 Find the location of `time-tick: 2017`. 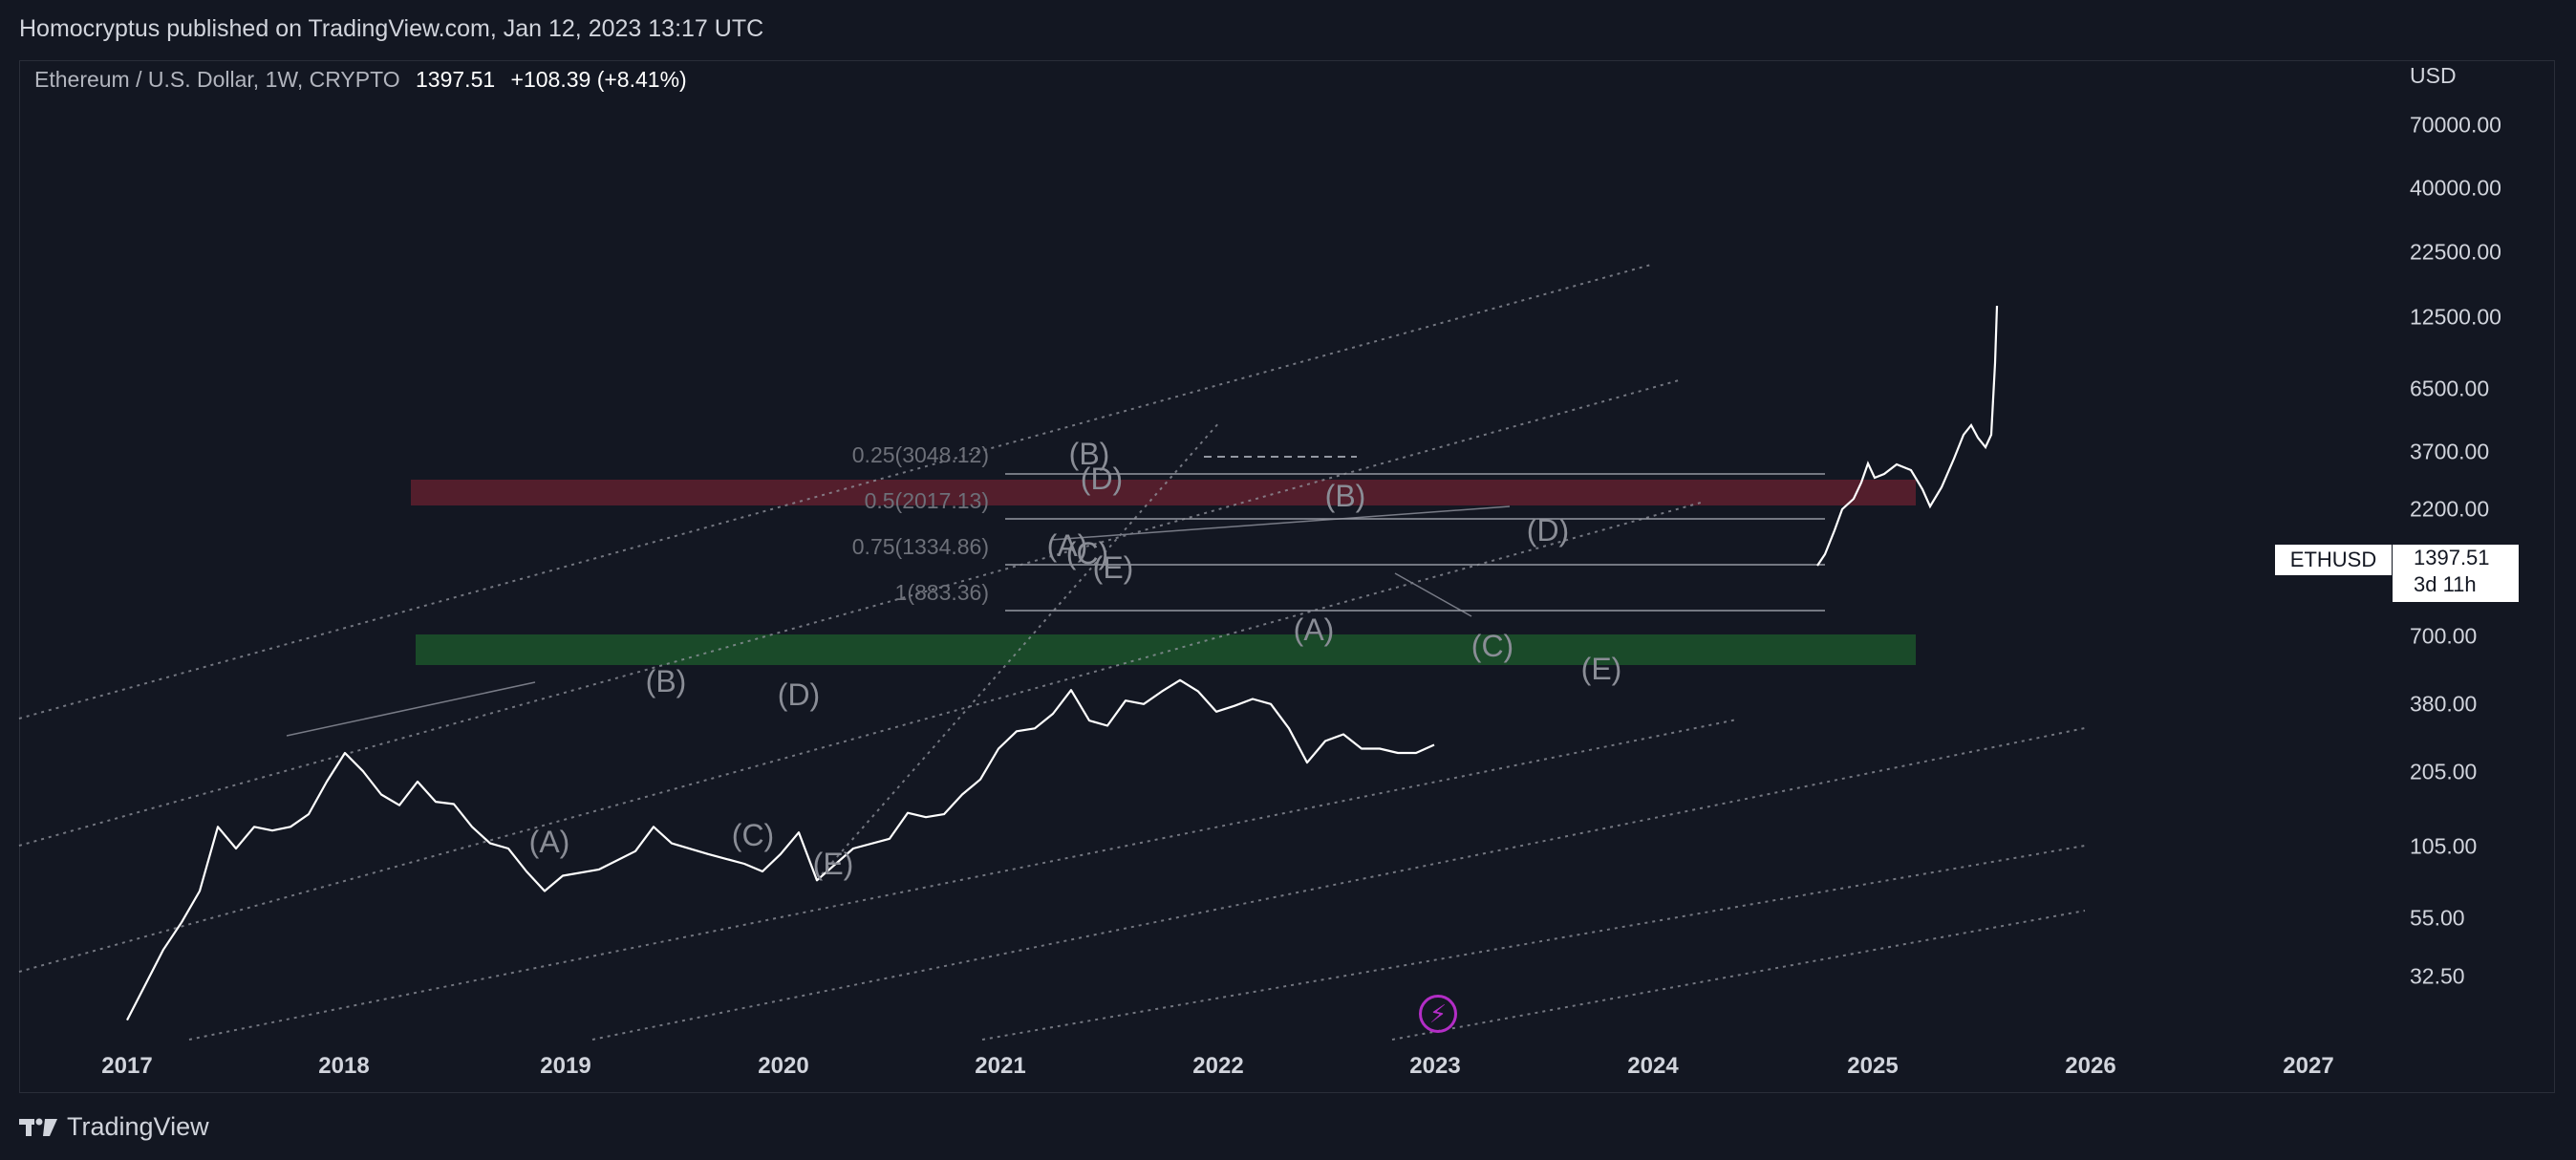

time-tick: 2017 is located at coordinates (127, 1066).